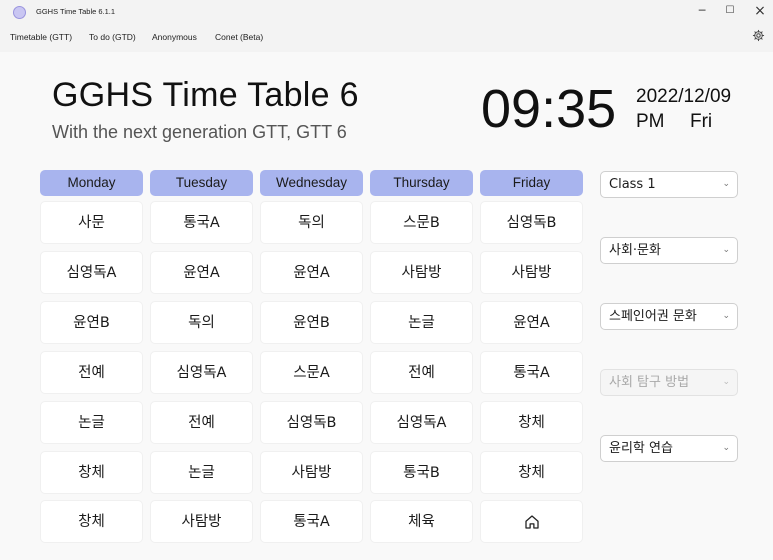 This screenshot has height=560, width=773. I want to click on class-select: Class 1 ⌄, so click(669, 184).